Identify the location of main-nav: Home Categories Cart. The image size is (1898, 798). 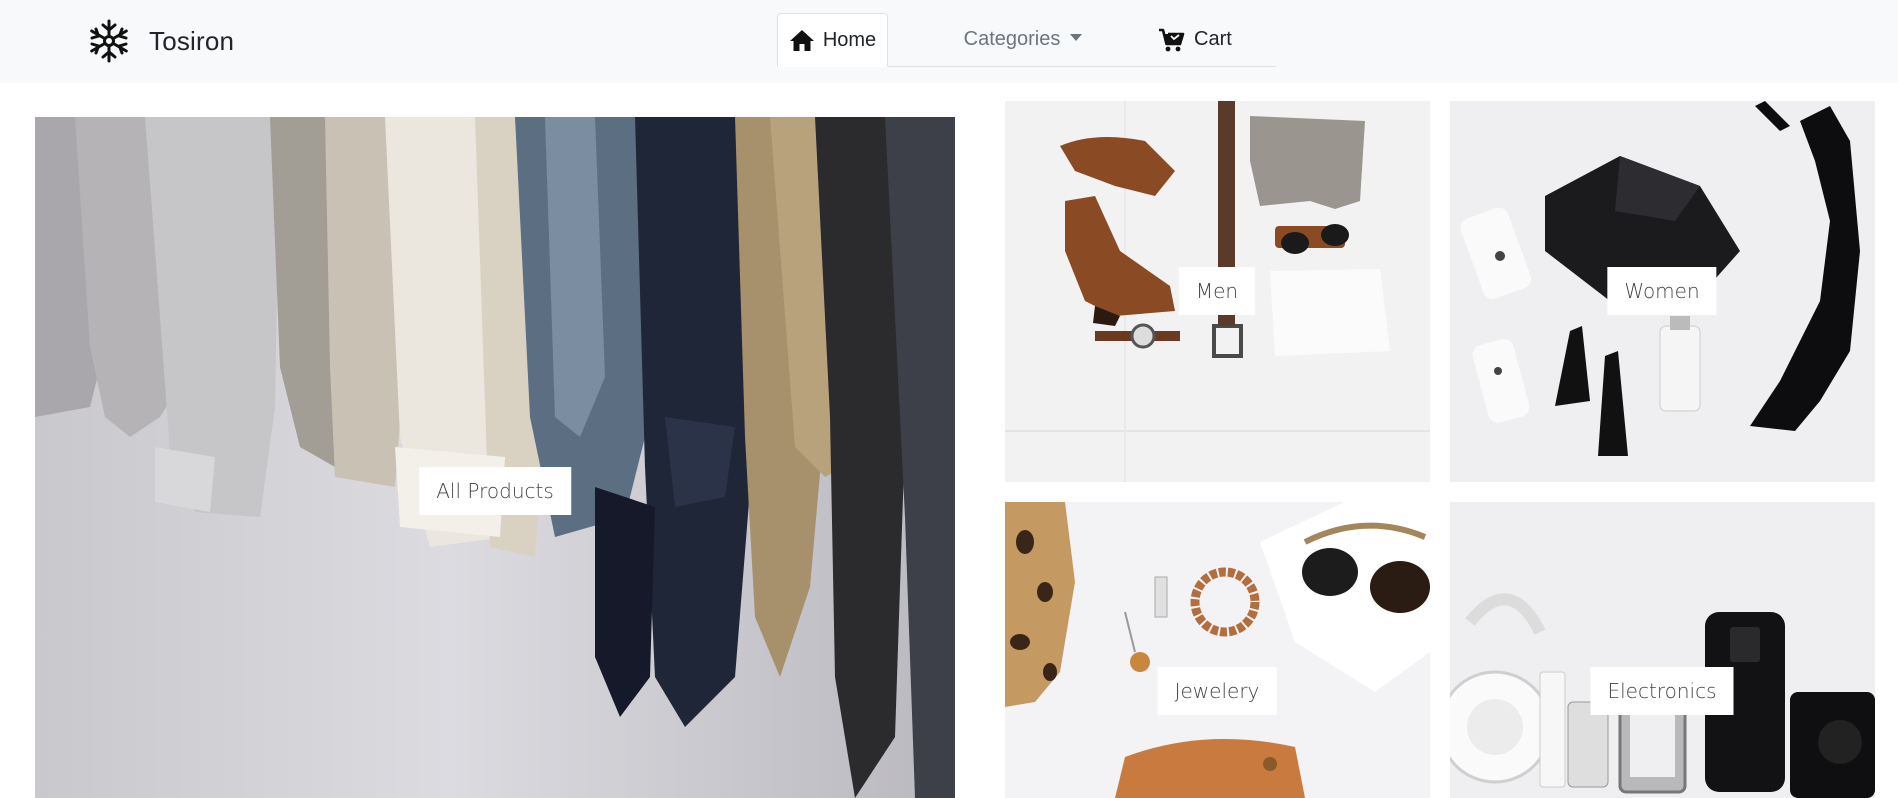
(1026, 40).